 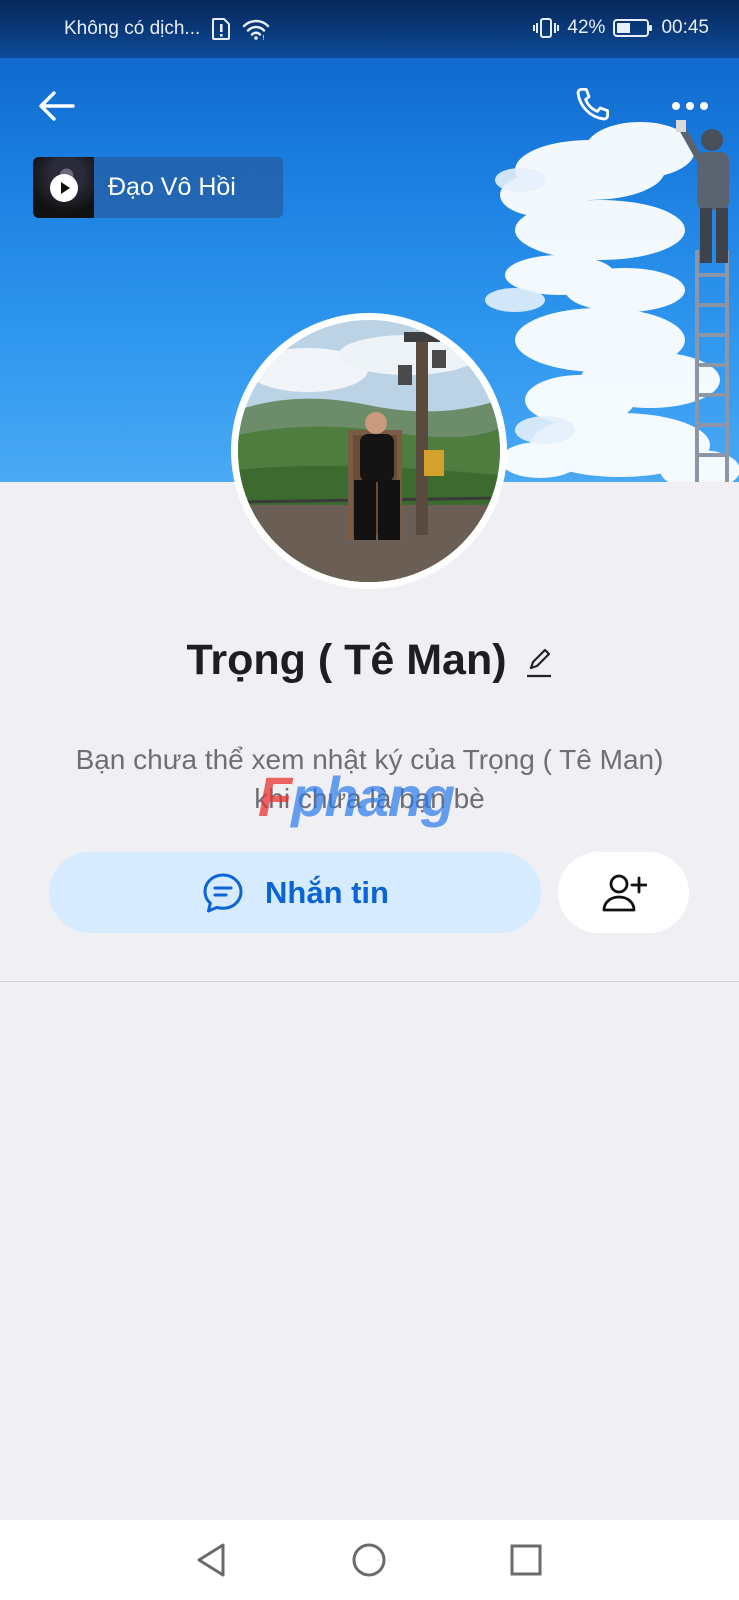 I want to click on circle-home-icon, so click(x=369, y=1560).